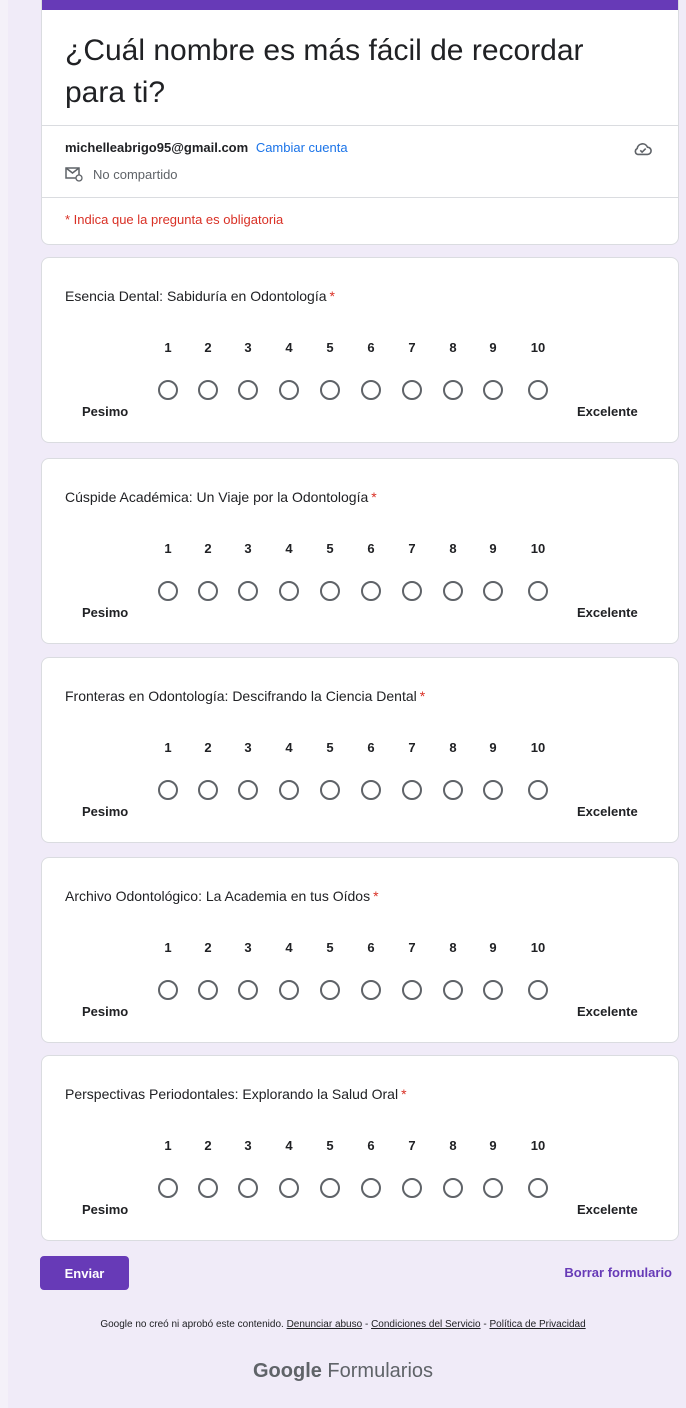  Describe the element at coordinates (302, 147) in the screenshot. I see `switch-account-link: Cambiar cuenta` at that location.